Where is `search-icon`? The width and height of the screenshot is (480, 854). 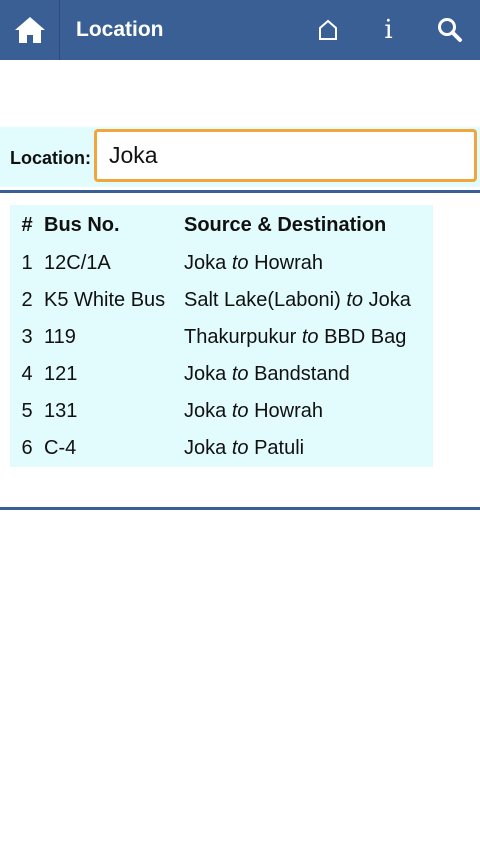 search-icon is located at coordinates (449, 30).